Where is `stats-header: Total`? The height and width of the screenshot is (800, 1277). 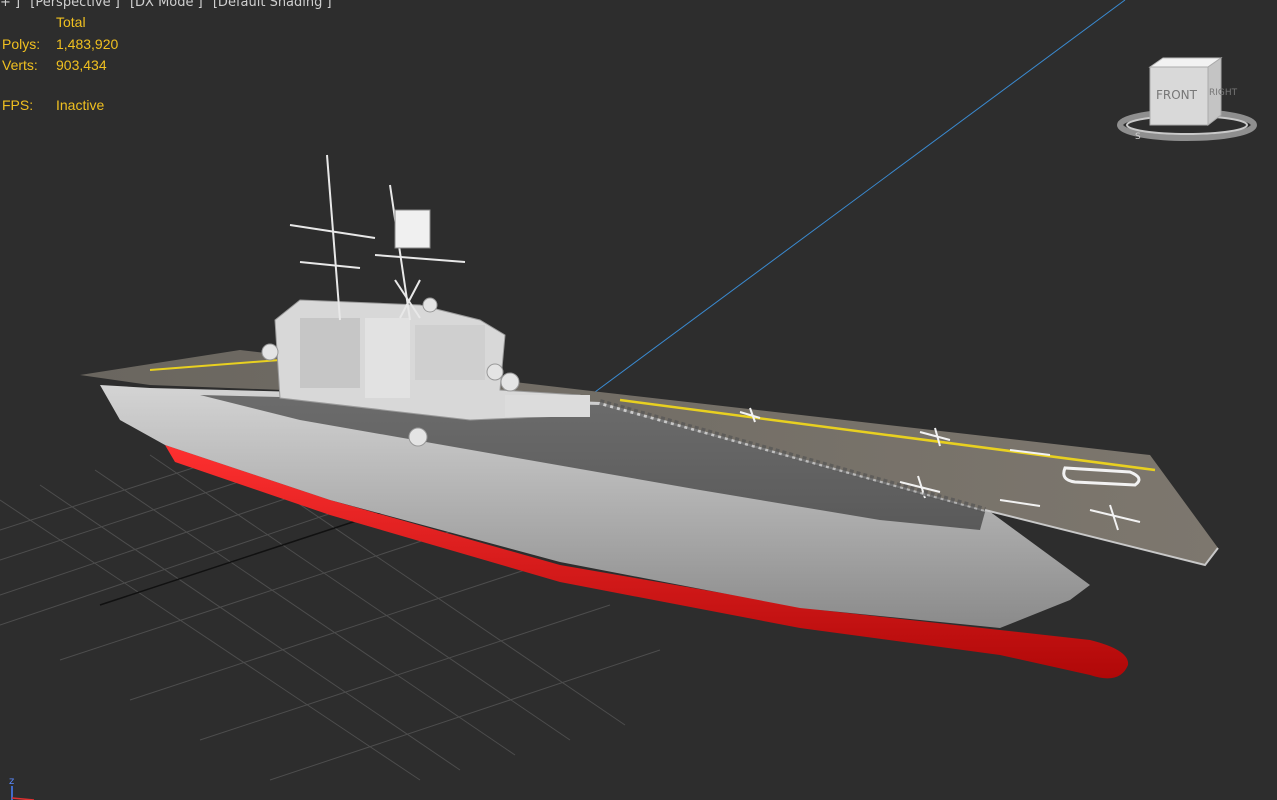 stats-header: Total is located at coordinates (71, 22).